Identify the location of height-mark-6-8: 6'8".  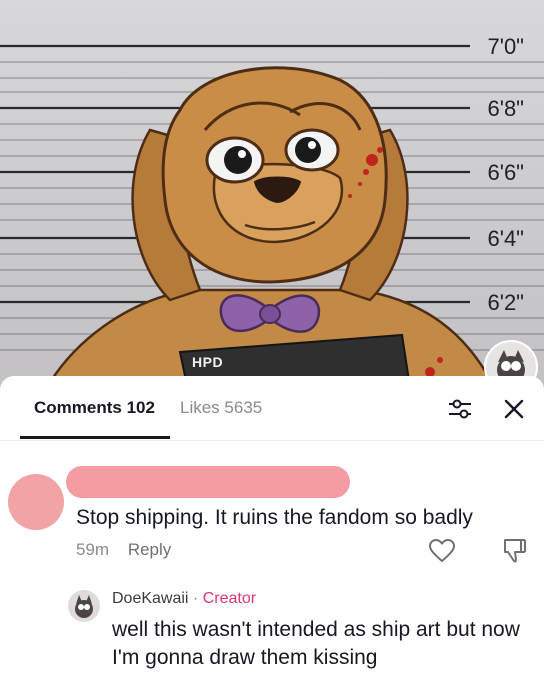
(505, 108).